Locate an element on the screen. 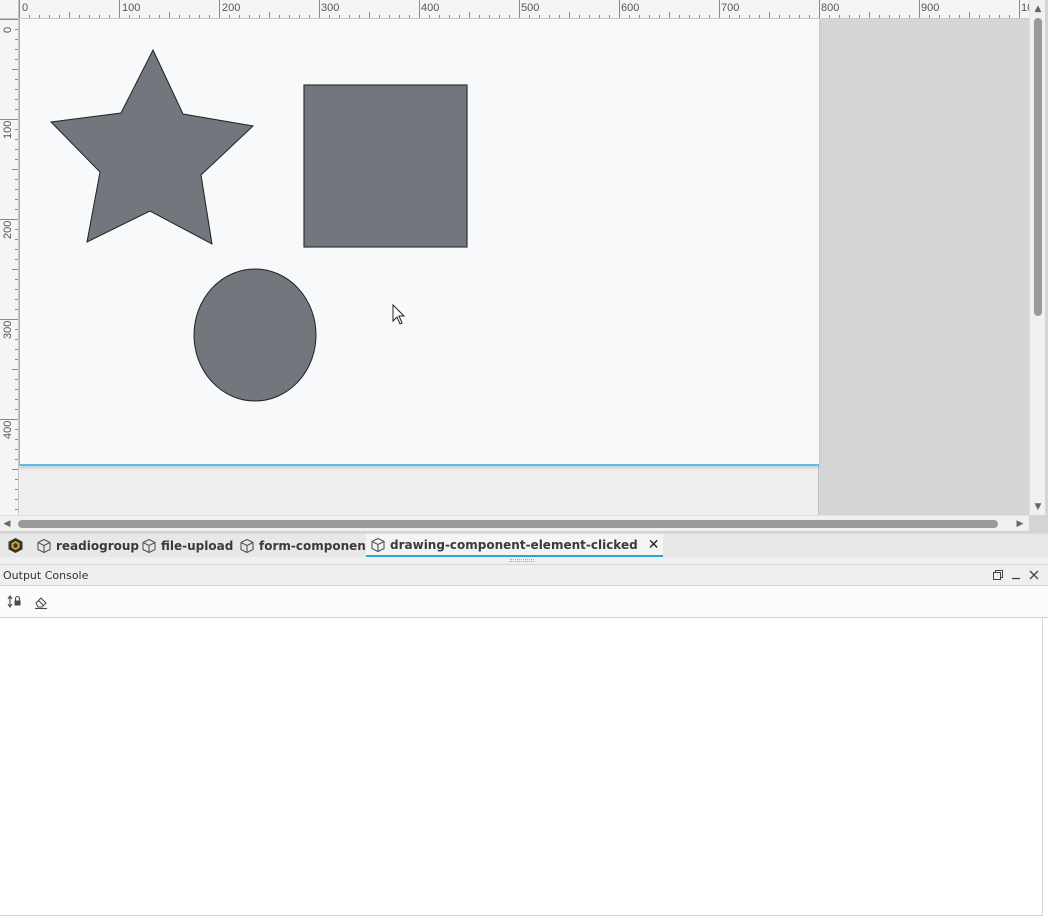  eraser-icon is located at coordinates (41, 602).